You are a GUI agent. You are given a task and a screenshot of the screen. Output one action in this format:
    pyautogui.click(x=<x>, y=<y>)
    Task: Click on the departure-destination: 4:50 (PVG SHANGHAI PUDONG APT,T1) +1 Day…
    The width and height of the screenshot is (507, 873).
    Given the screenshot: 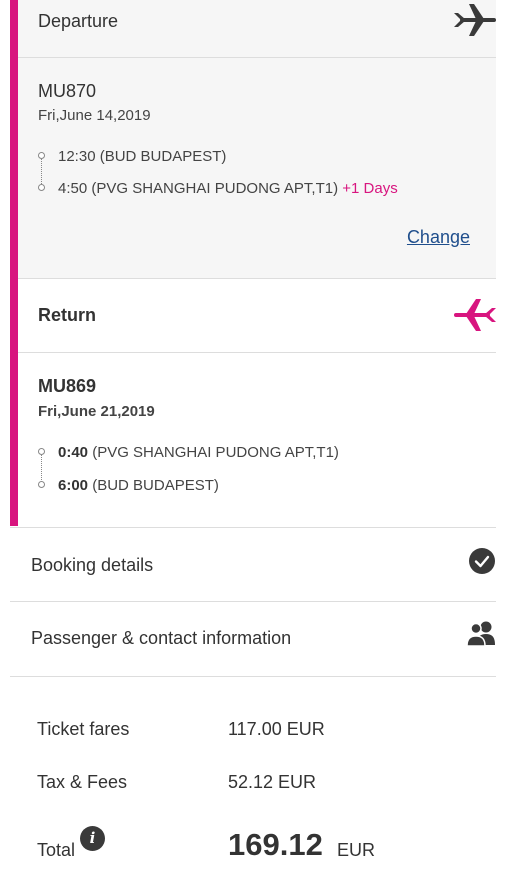 What is the action you would take?
    pyautogui.click(x=228, y=188)
    